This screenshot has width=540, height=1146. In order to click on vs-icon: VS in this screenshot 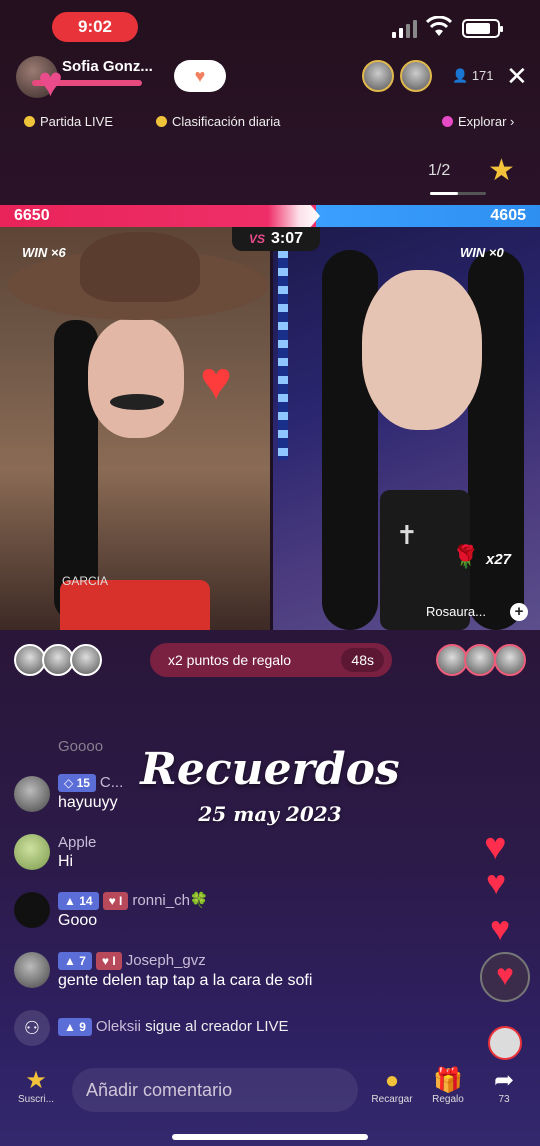, I will do `click(256, 239)`.